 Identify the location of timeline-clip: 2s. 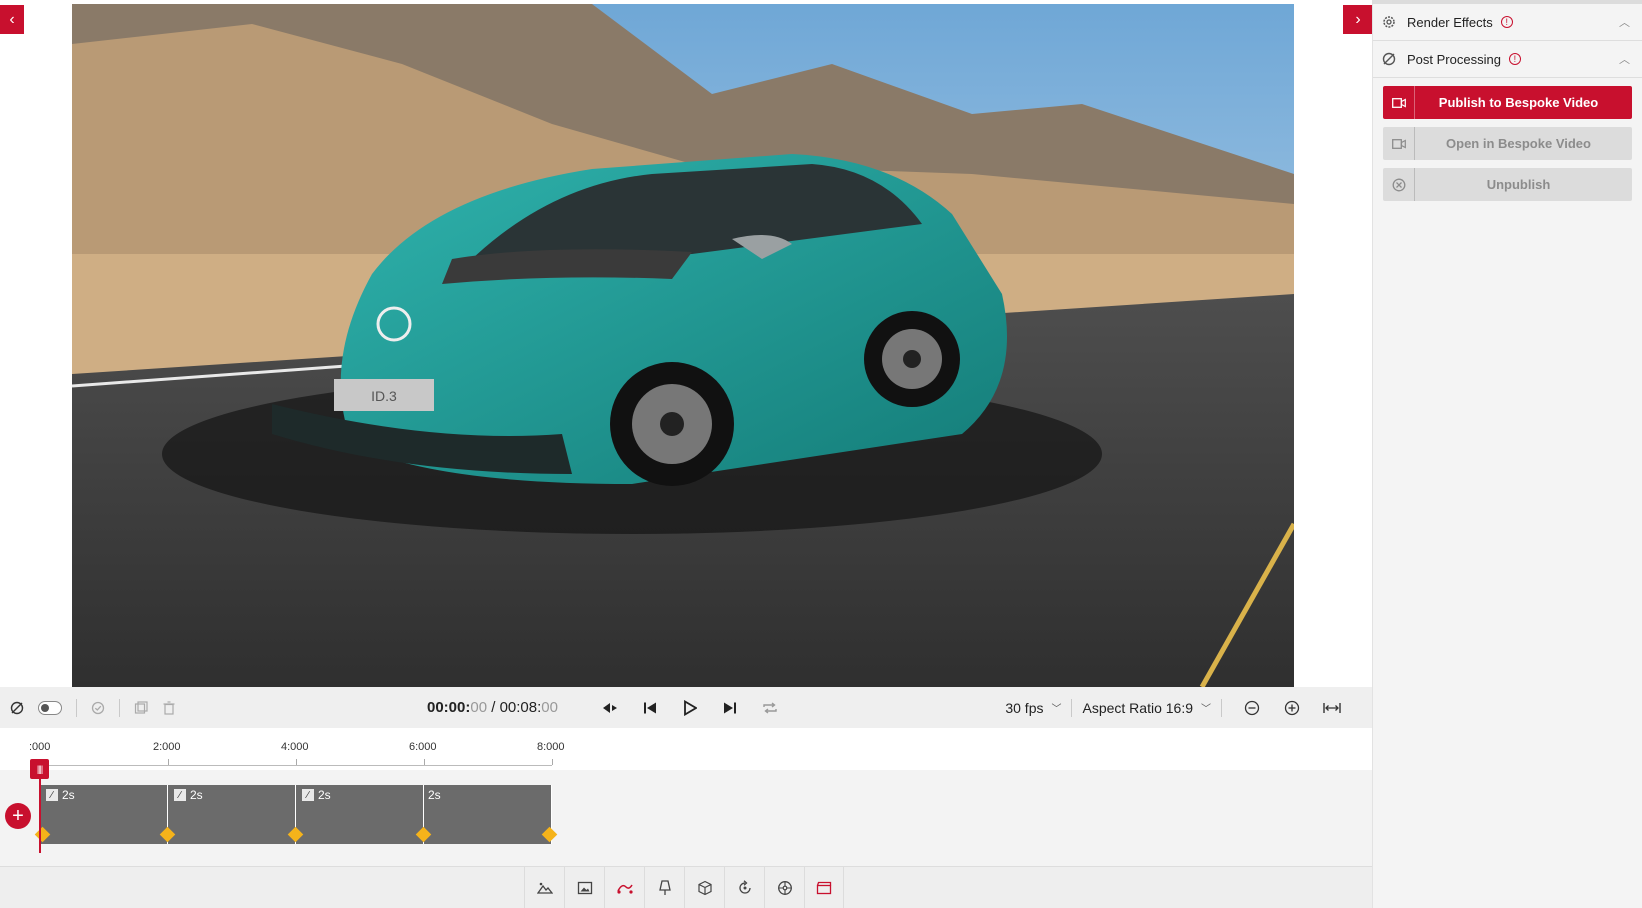
(488, 814).